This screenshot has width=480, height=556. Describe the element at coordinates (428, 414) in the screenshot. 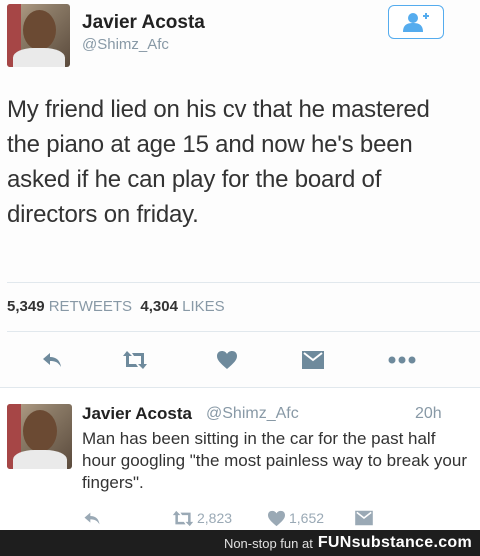

I see `tweet-timestamp: 20h` at that location.